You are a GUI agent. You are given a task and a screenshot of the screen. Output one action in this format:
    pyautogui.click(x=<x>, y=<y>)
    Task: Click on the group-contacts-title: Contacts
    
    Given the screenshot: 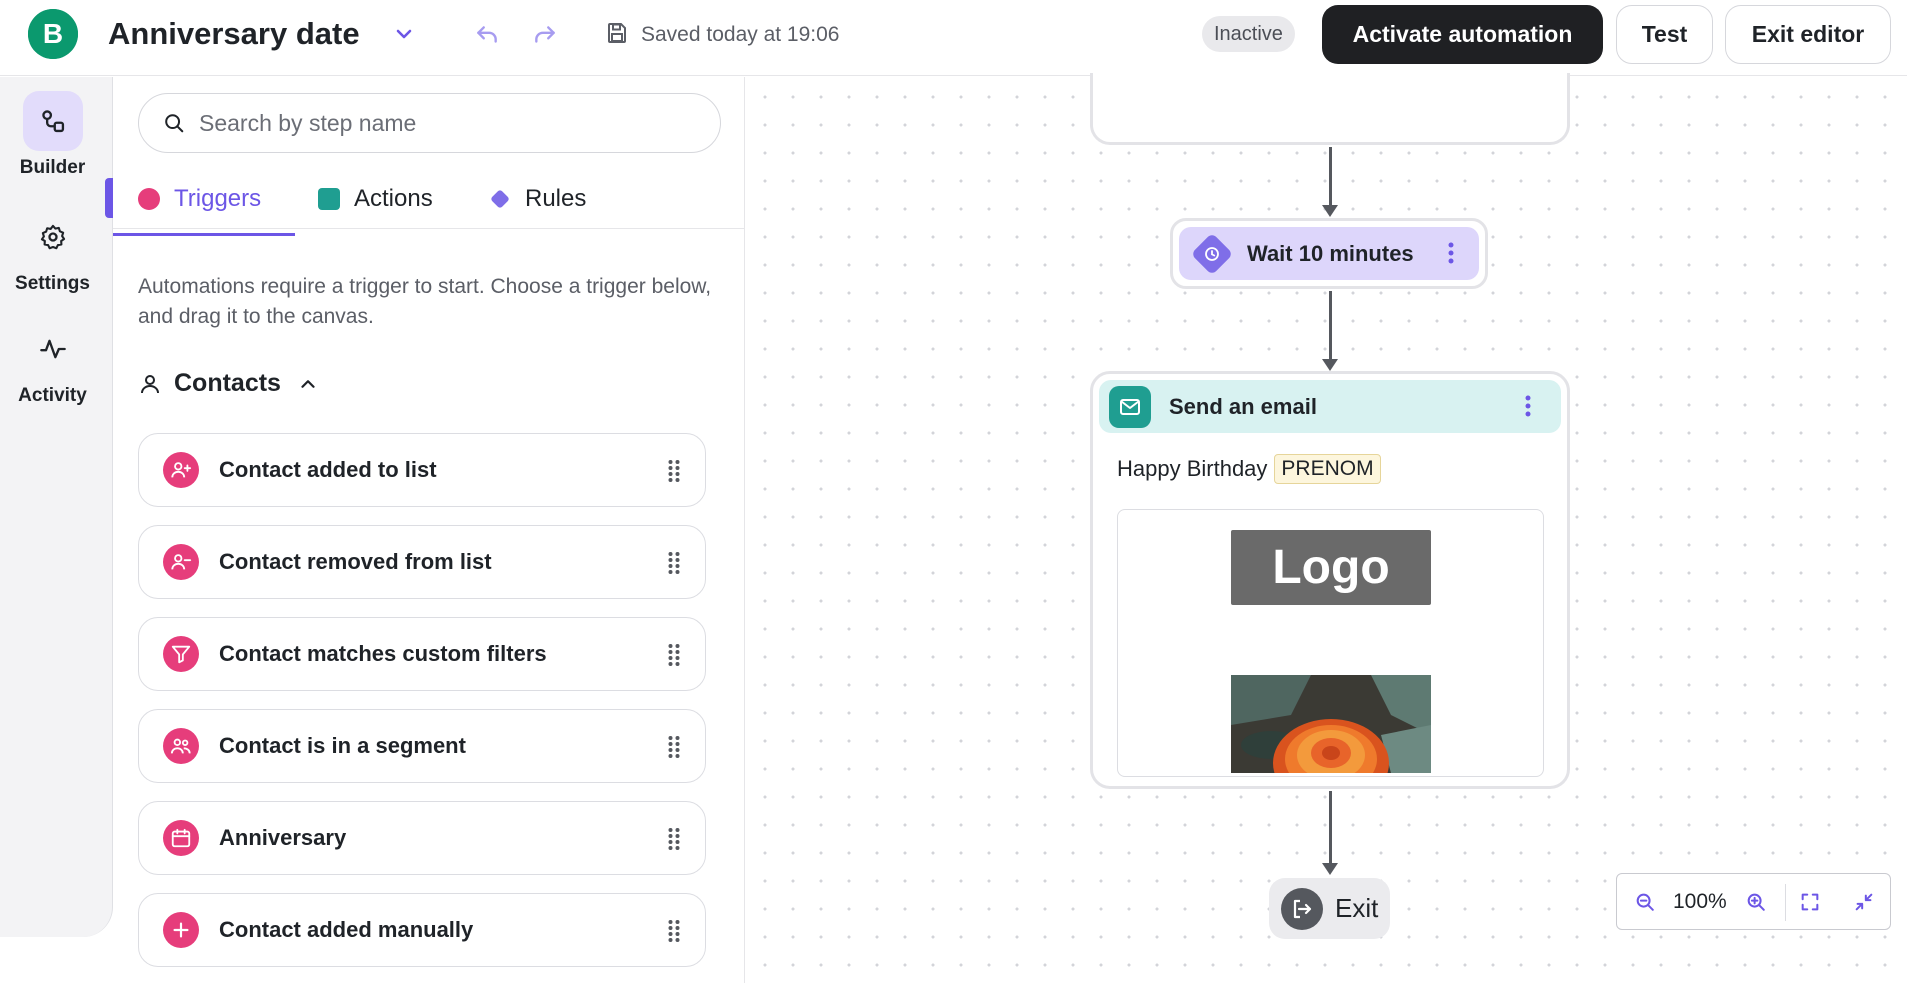 What is the action you would take?
    pyautogui.click(x=227, y=383)
    